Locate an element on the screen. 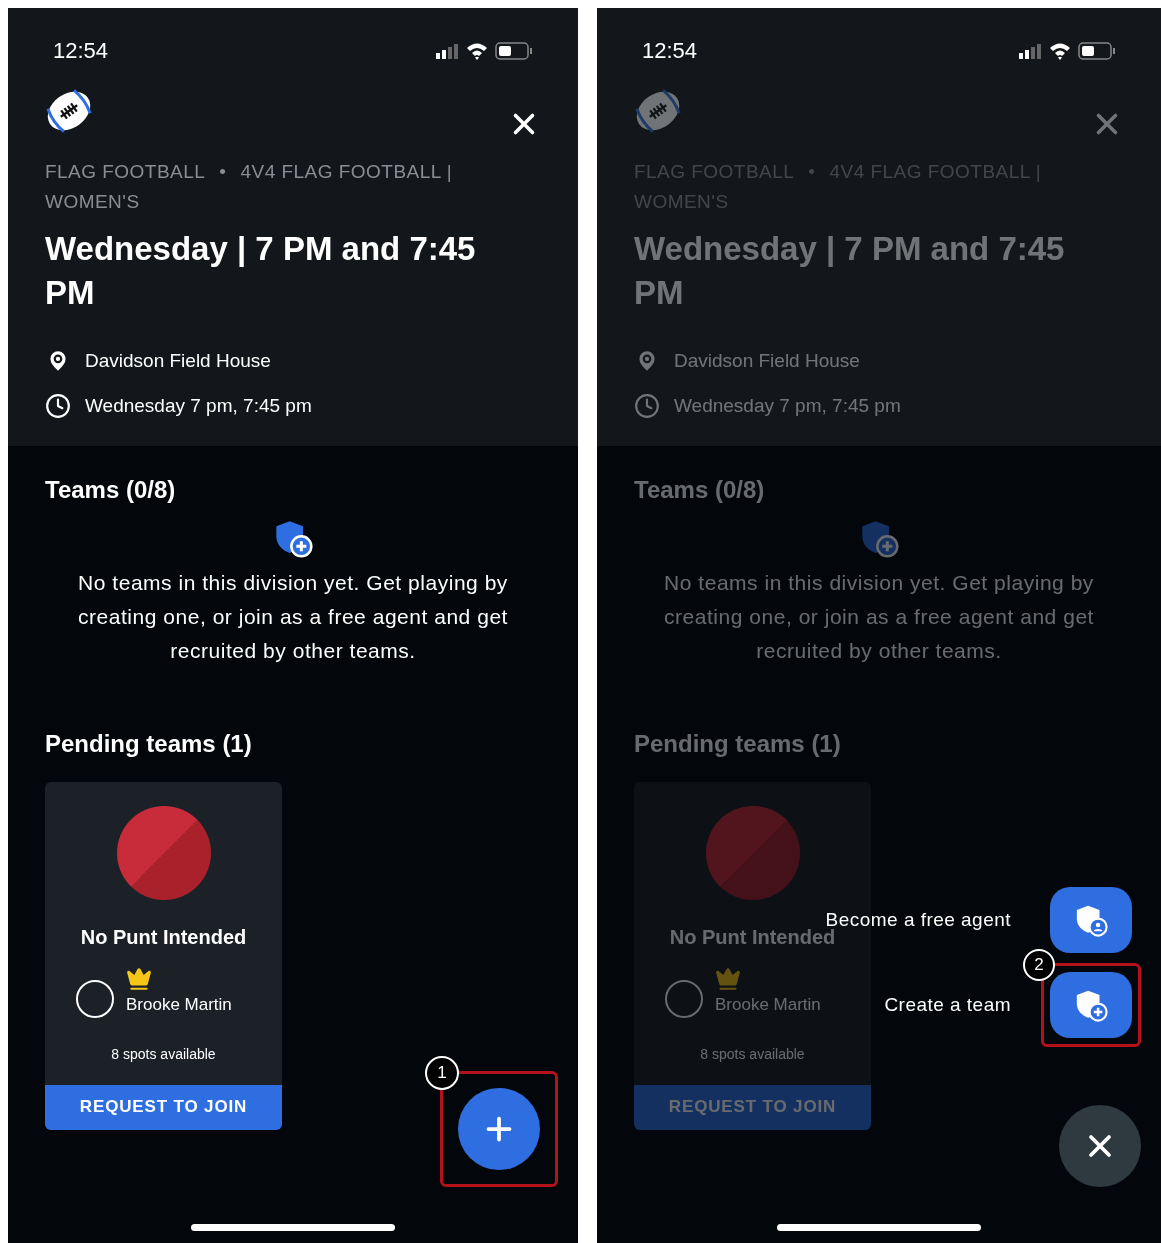 The width and height of the screenshot is (1161, 1243). shield-person-icon is located at coordinates (1091, 920).